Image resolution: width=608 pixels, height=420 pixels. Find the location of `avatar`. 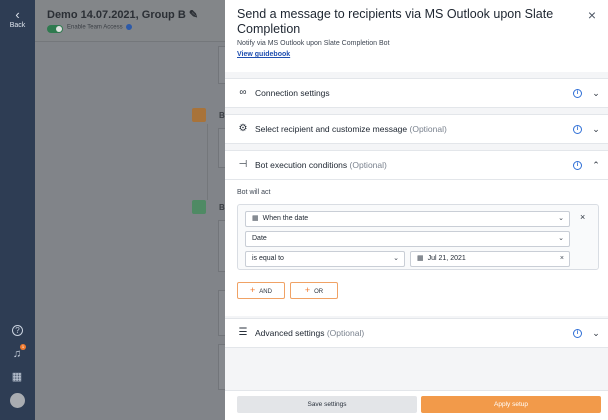

avatar is located at coordinates (17, 400).